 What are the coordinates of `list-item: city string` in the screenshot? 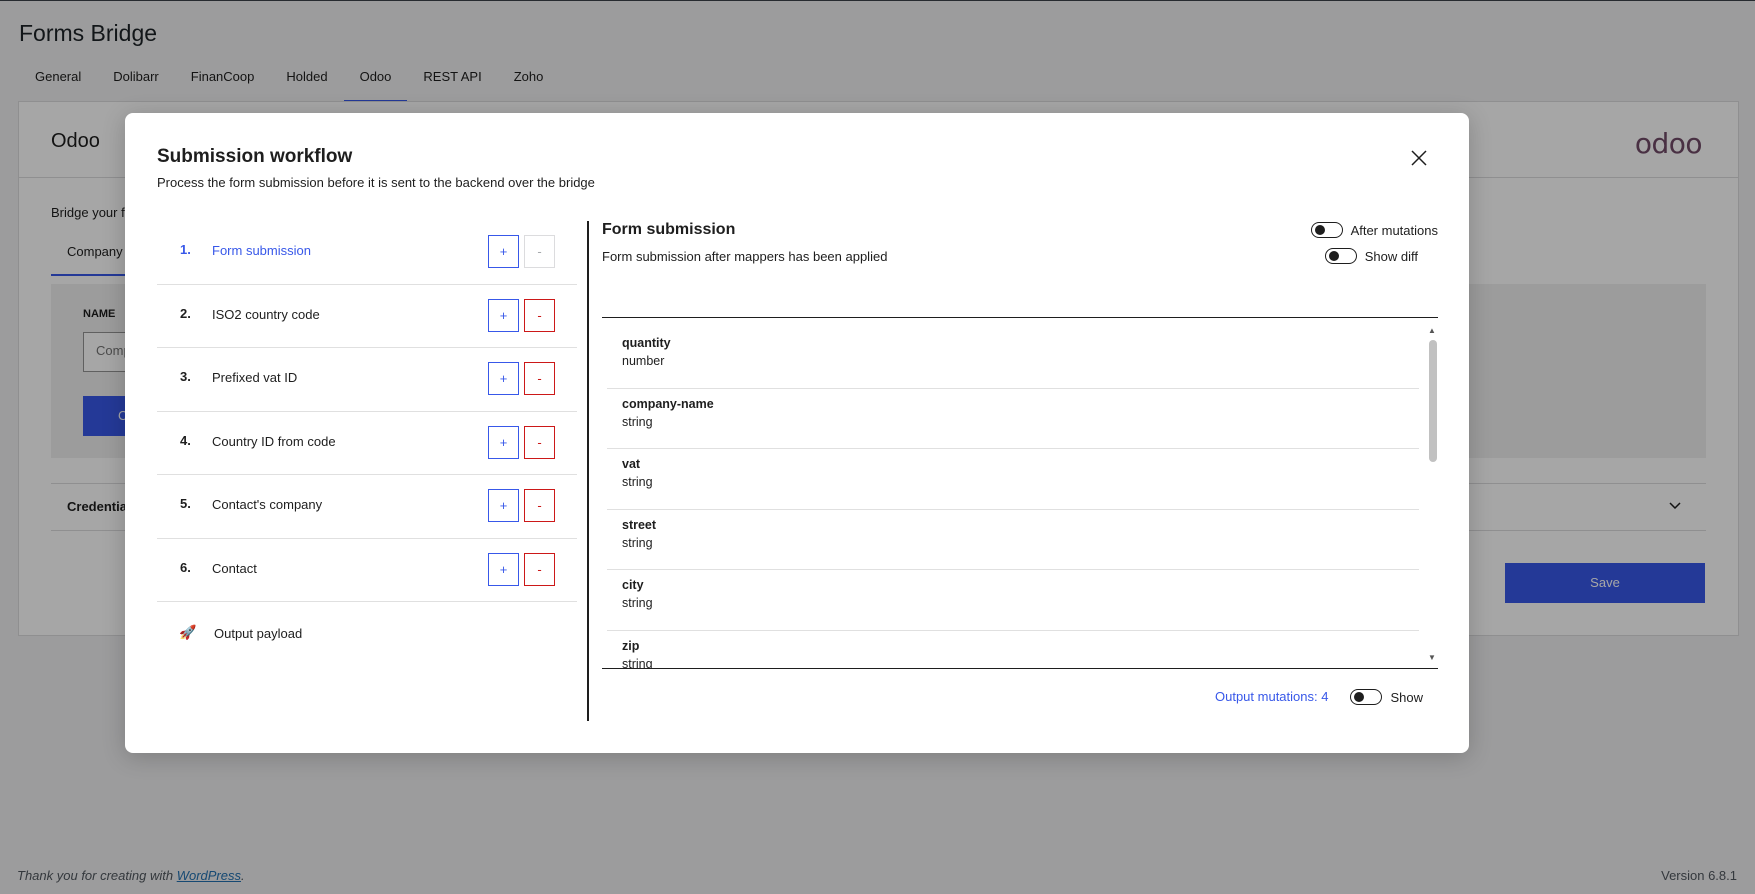 It's located at (1013, 600).